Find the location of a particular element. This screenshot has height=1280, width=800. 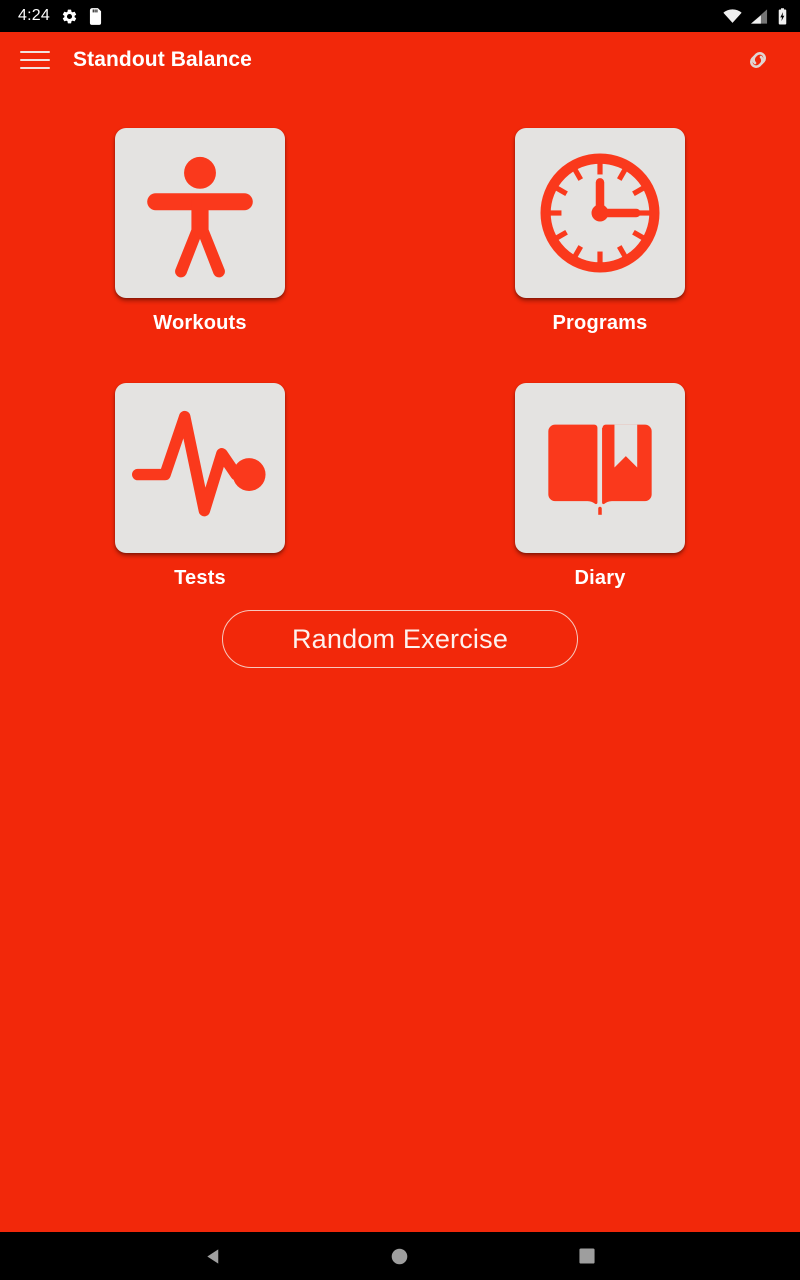

wifi-icon is located at coordinates (732, 16).